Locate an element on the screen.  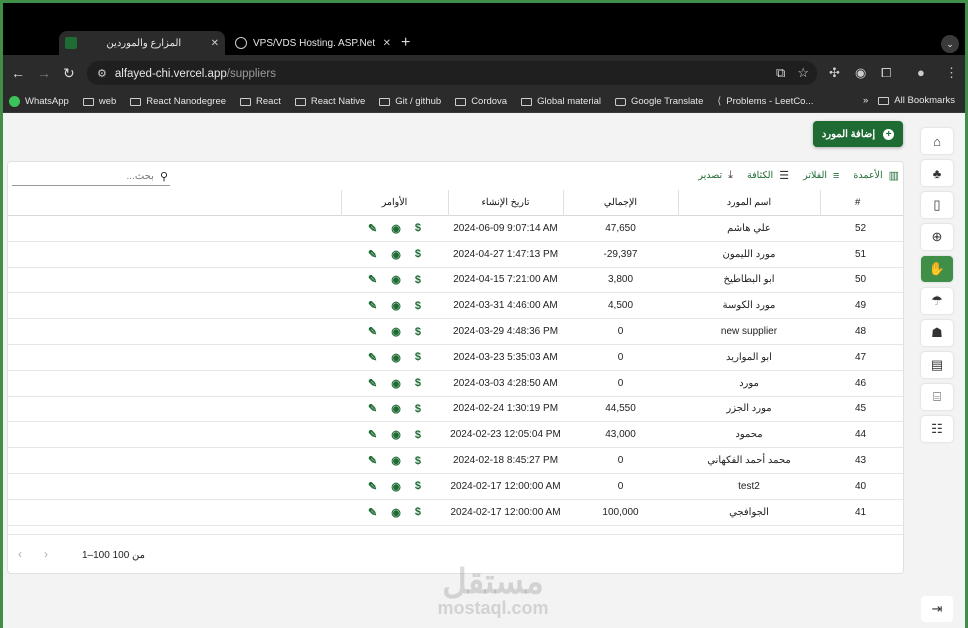
bookmark-cordova: Cordova is located at coordinates (481, 101).